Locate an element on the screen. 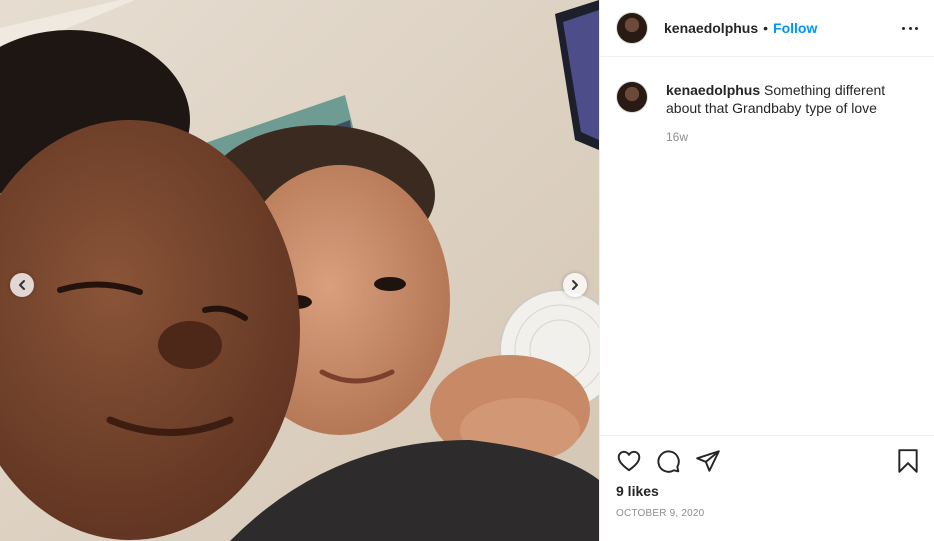 The height and width of the screenshot is (541, 934). next-photo-button is located at coordinates (575, 285).